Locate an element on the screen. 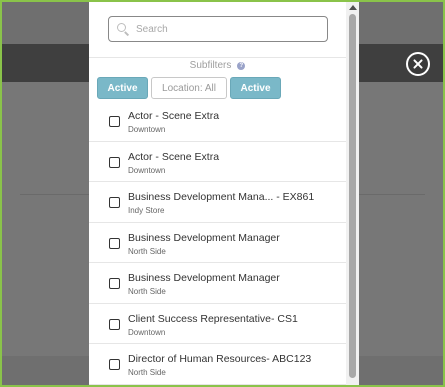 This screenshot has height=387, width=445. close-button is located at coordinates (418, 64).